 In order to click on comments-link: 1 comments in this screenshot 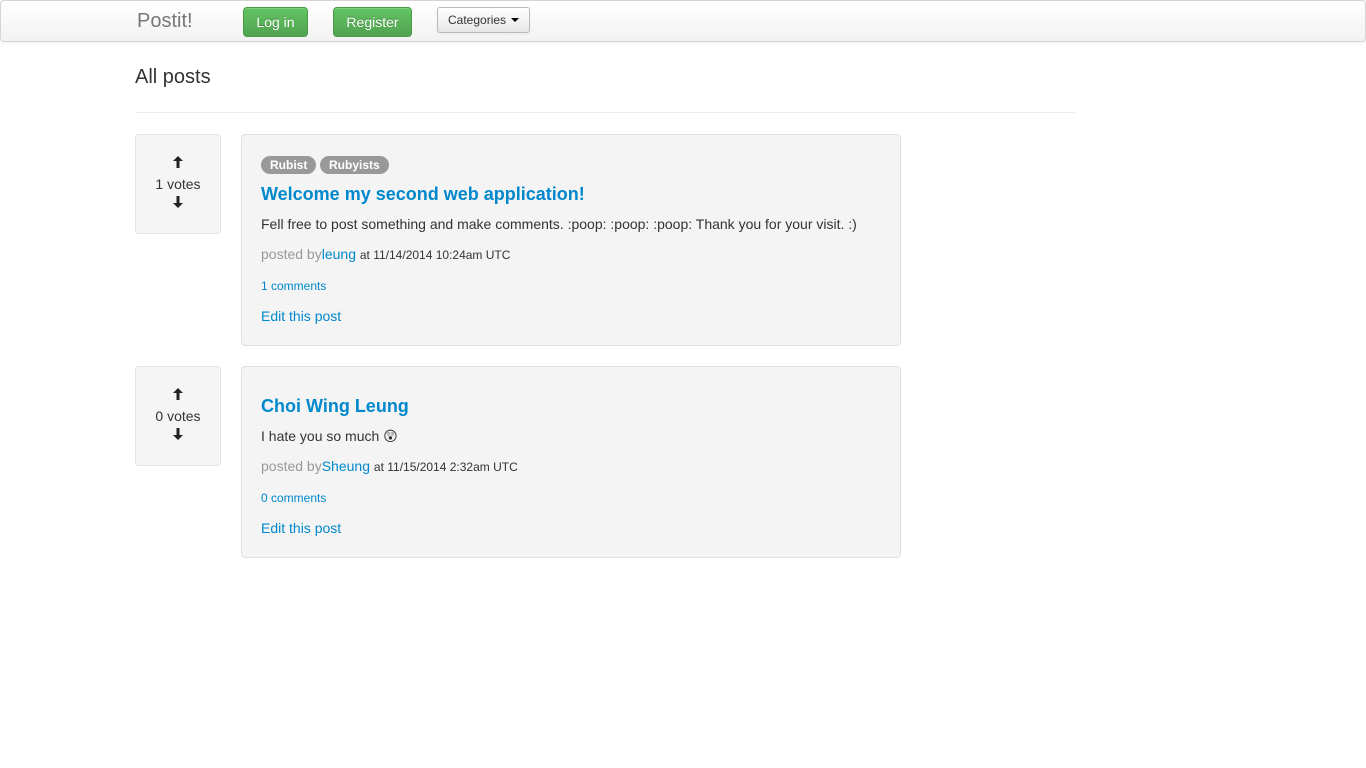, I will do `click(293, 286)`.